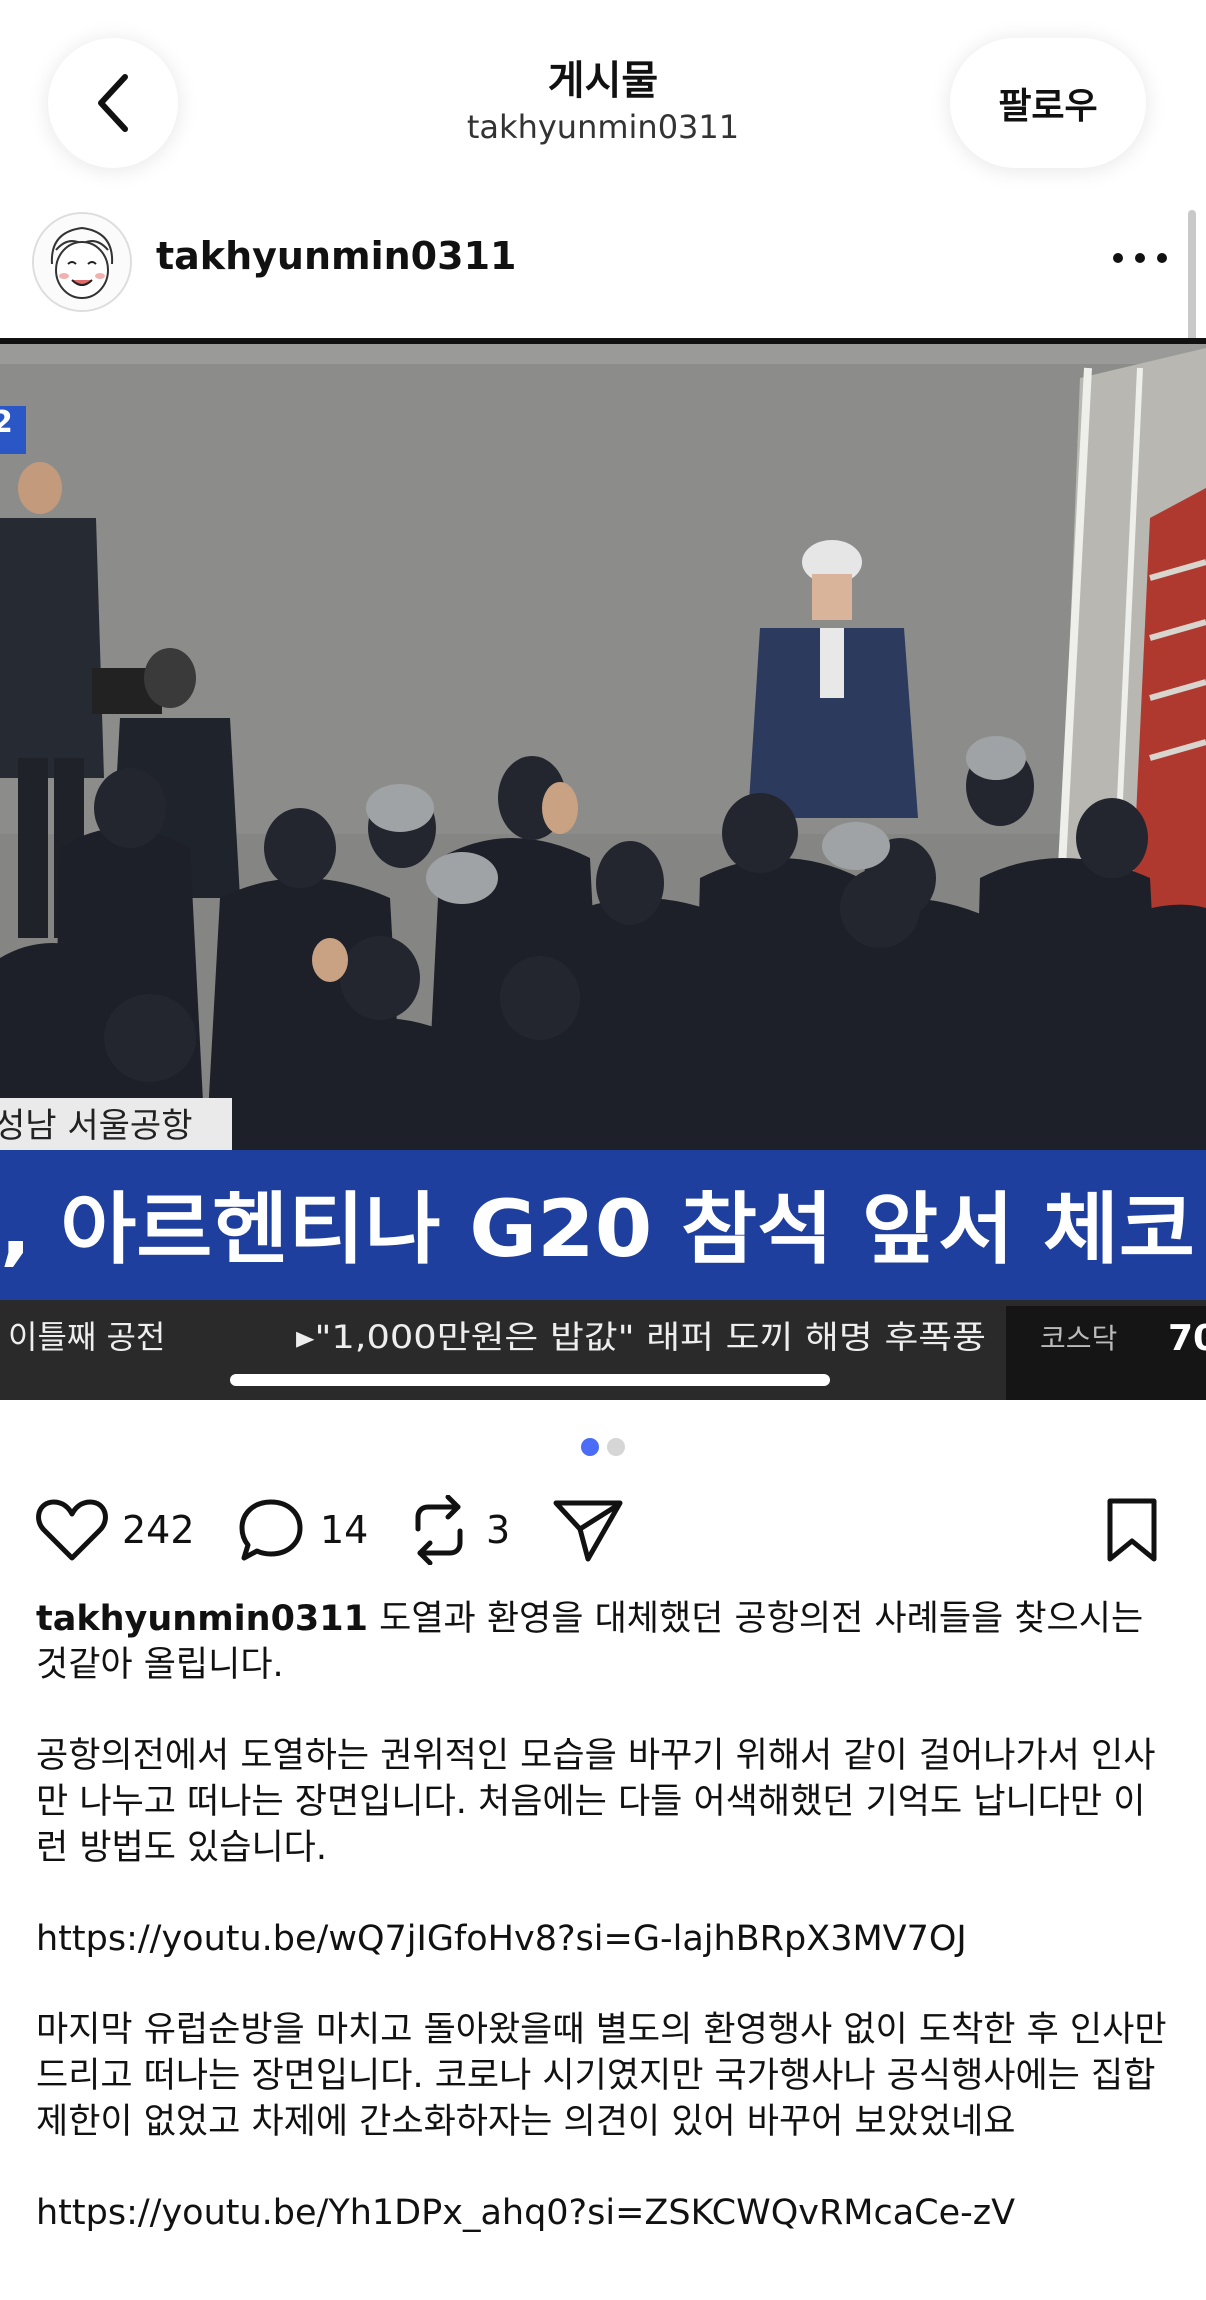 The height and width of the screenshot is (2300, 1206). Describe the element at coordinates (530, 1380) in the screenshot. I see `video-progress-bar` at that location.